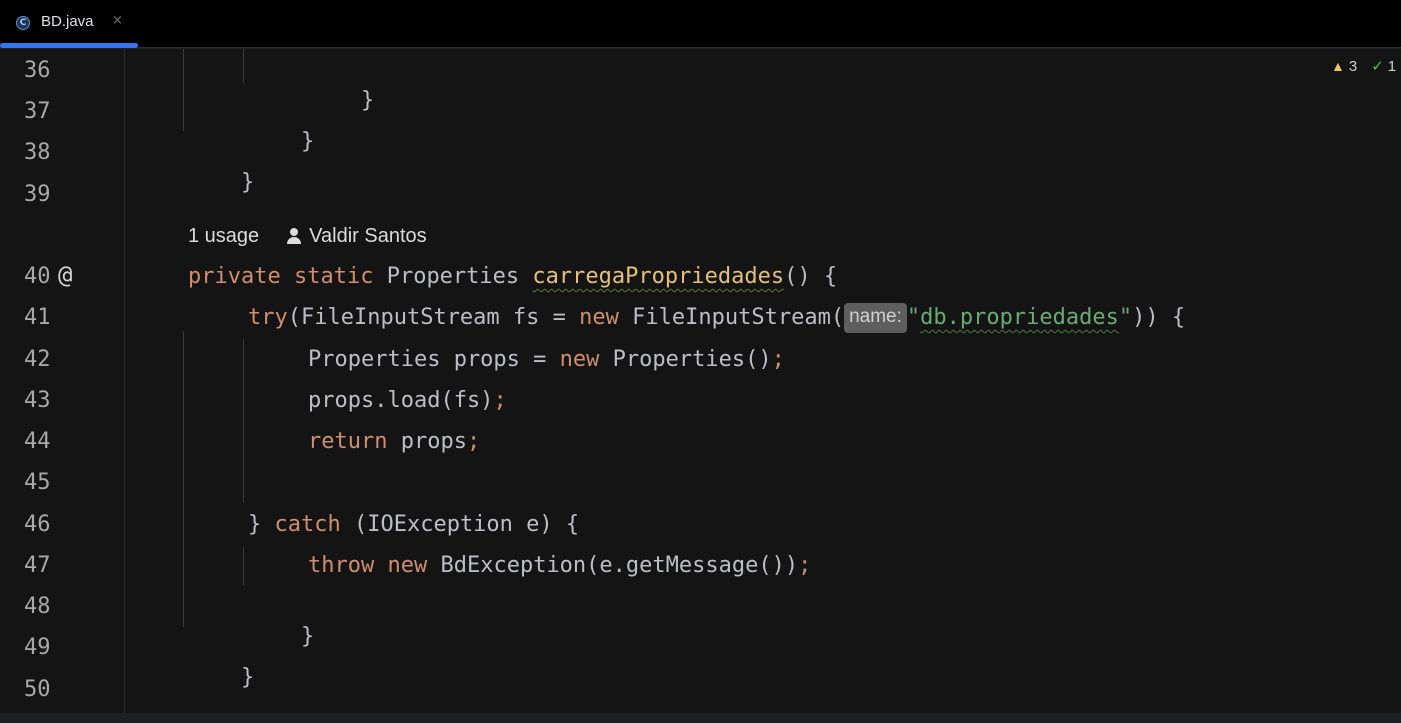  What do you see at coordinates (37, 194) in the screenshot?
I see `line-number: 39` at bounding box center [37, 194].